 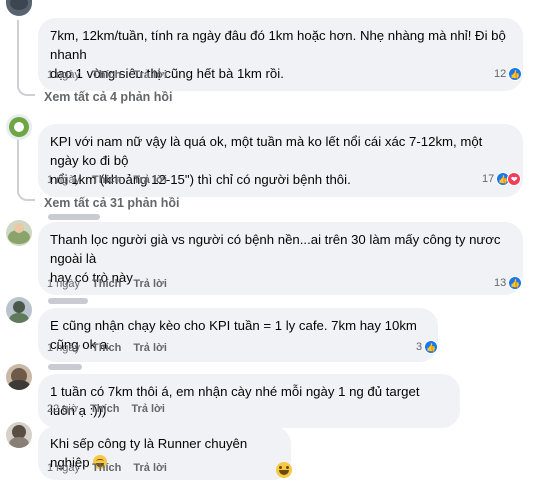 What do you see at coordinates (111, 203) in the screenshot?
I see `see-all-replies-link: Xem tất cả 31 phản hồi` at bounding box center [111, 203].